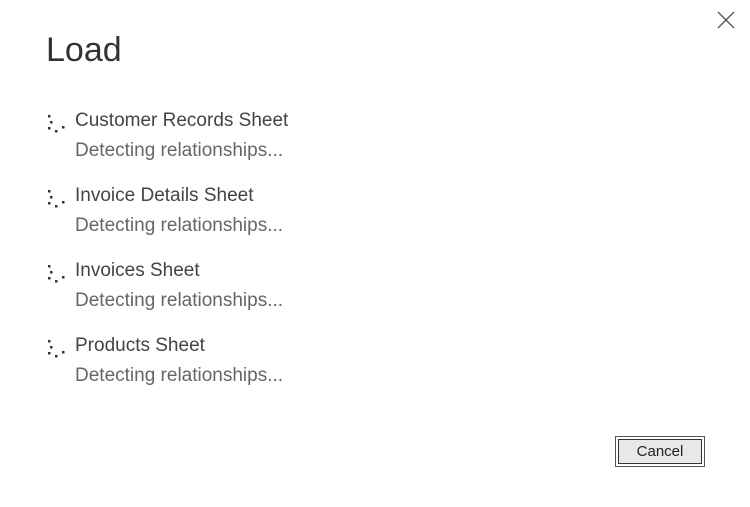 This screenshot has width=750, height=507. Describe the element at coordinates (84, 50) in the screenshot. I see `dialog-title: Load` at that location.